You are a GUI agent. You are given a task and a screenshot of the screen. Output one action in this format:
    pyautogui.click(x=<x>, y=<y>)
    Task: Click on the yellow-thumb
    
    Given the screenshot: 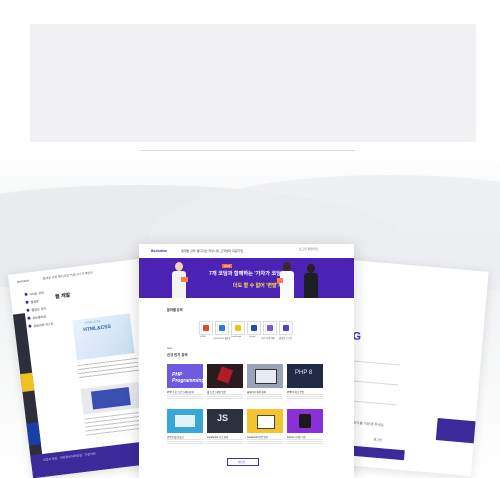 What is the action you would take?
    pyautogui.click(x=27, y=382)
    